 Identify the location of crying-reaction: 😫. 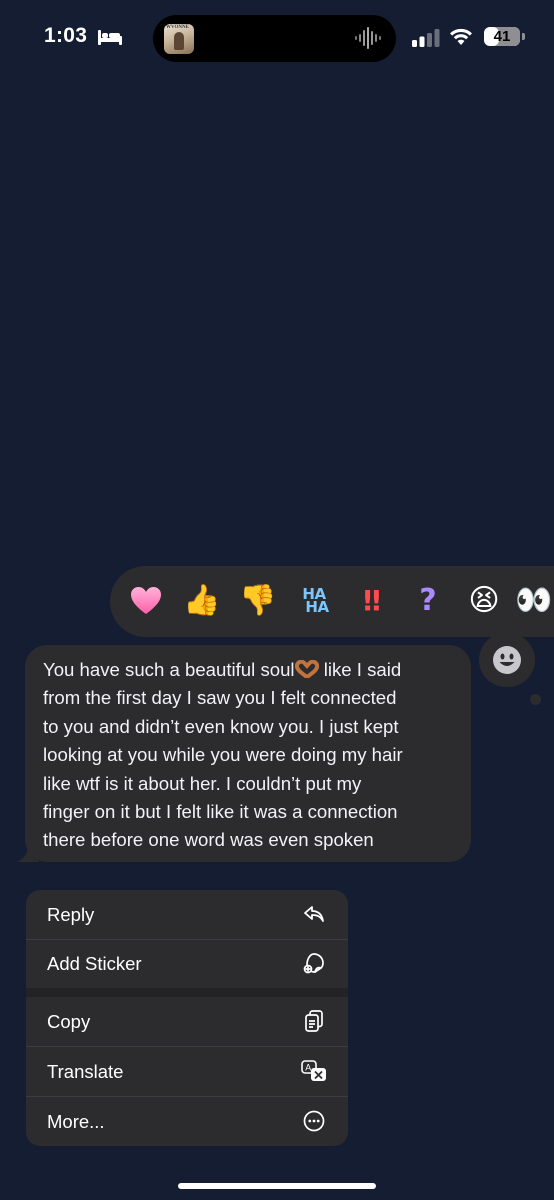
(484, 601).